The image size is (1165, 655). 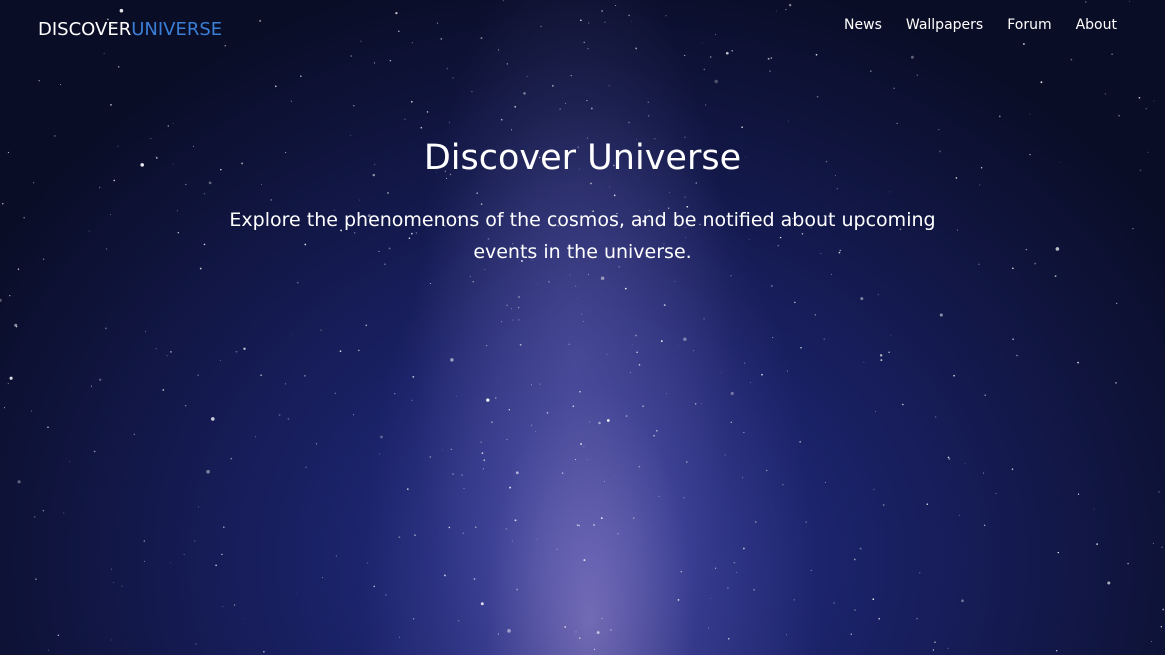 What do you see at coordinates (944, 25) in the screenshot?
I see `nav-link-wallpapers: Wallpapers` at bounding box center [944, 25].